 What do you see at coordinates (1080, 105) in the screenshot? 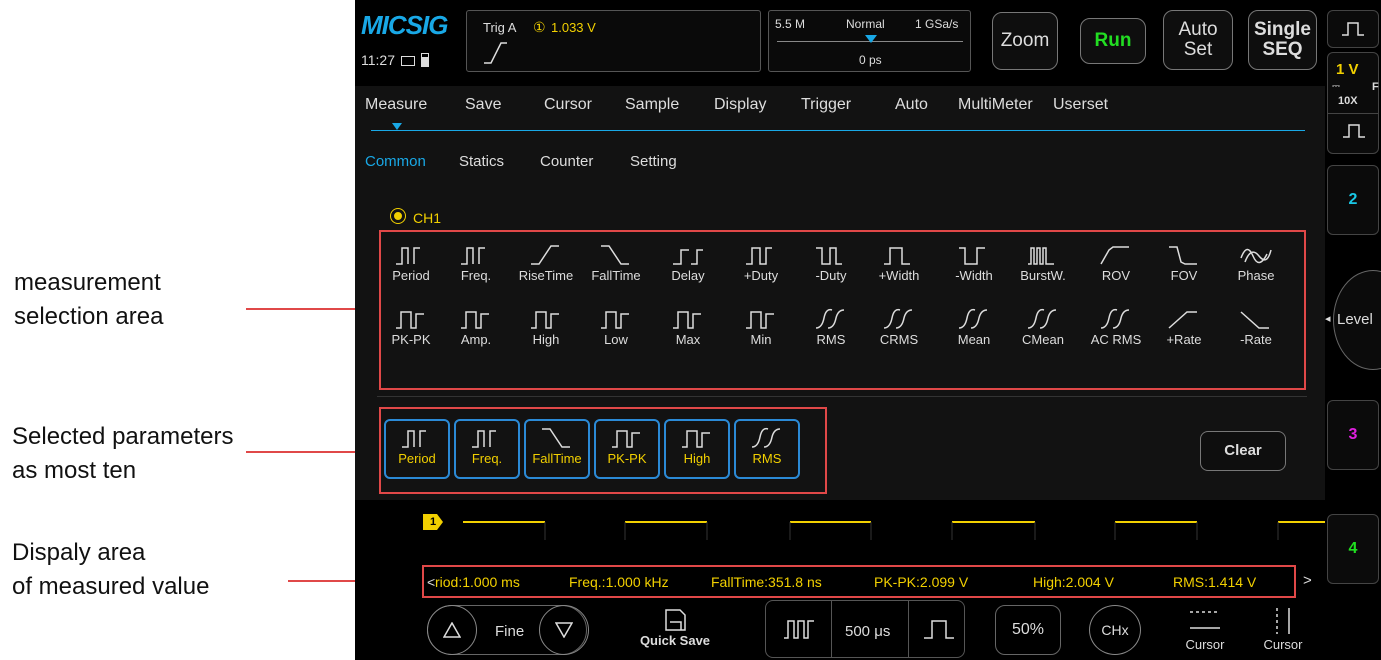
I see `tab-userset: Userset` at bounding box center [1080, 105].